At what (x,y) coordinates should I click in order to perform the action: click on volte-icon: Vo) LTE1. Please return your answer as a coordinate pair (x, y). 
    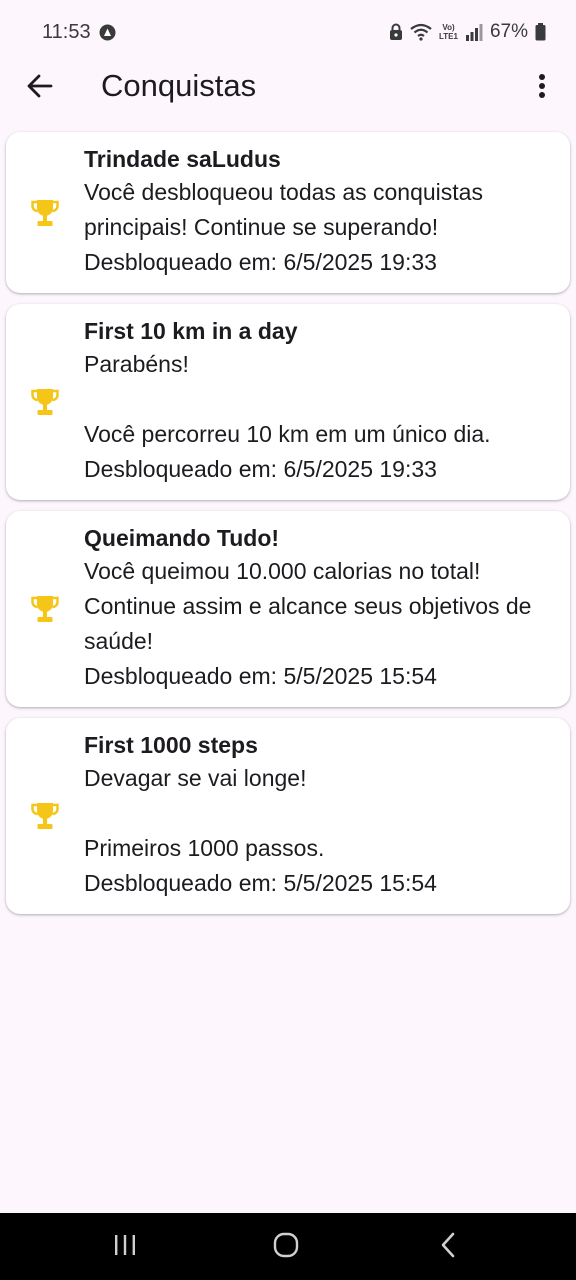
    Looking at the image, I should click on (448, 32).